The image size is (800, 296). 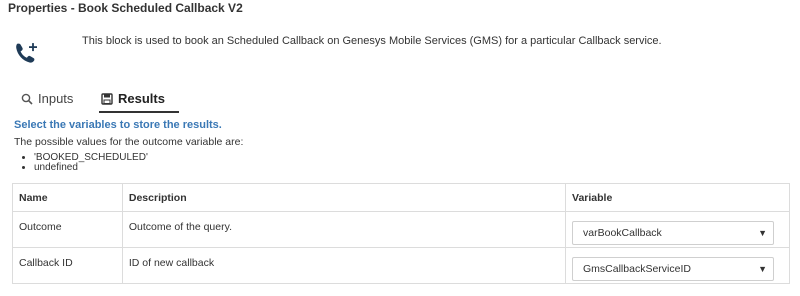 What do you see at coordinates (344, 229) in the screenshot?
I see `row-description: Outcome of the query.` at bounding box center [344, 229].